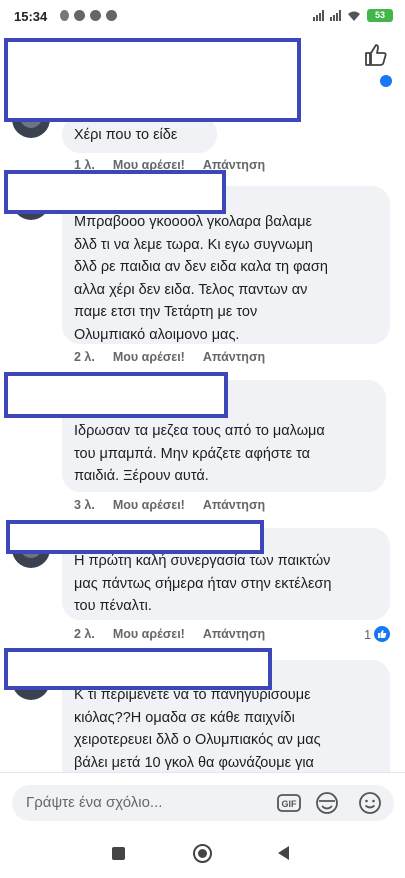  I want to click on status-time: 15:34, so click(31, 16).